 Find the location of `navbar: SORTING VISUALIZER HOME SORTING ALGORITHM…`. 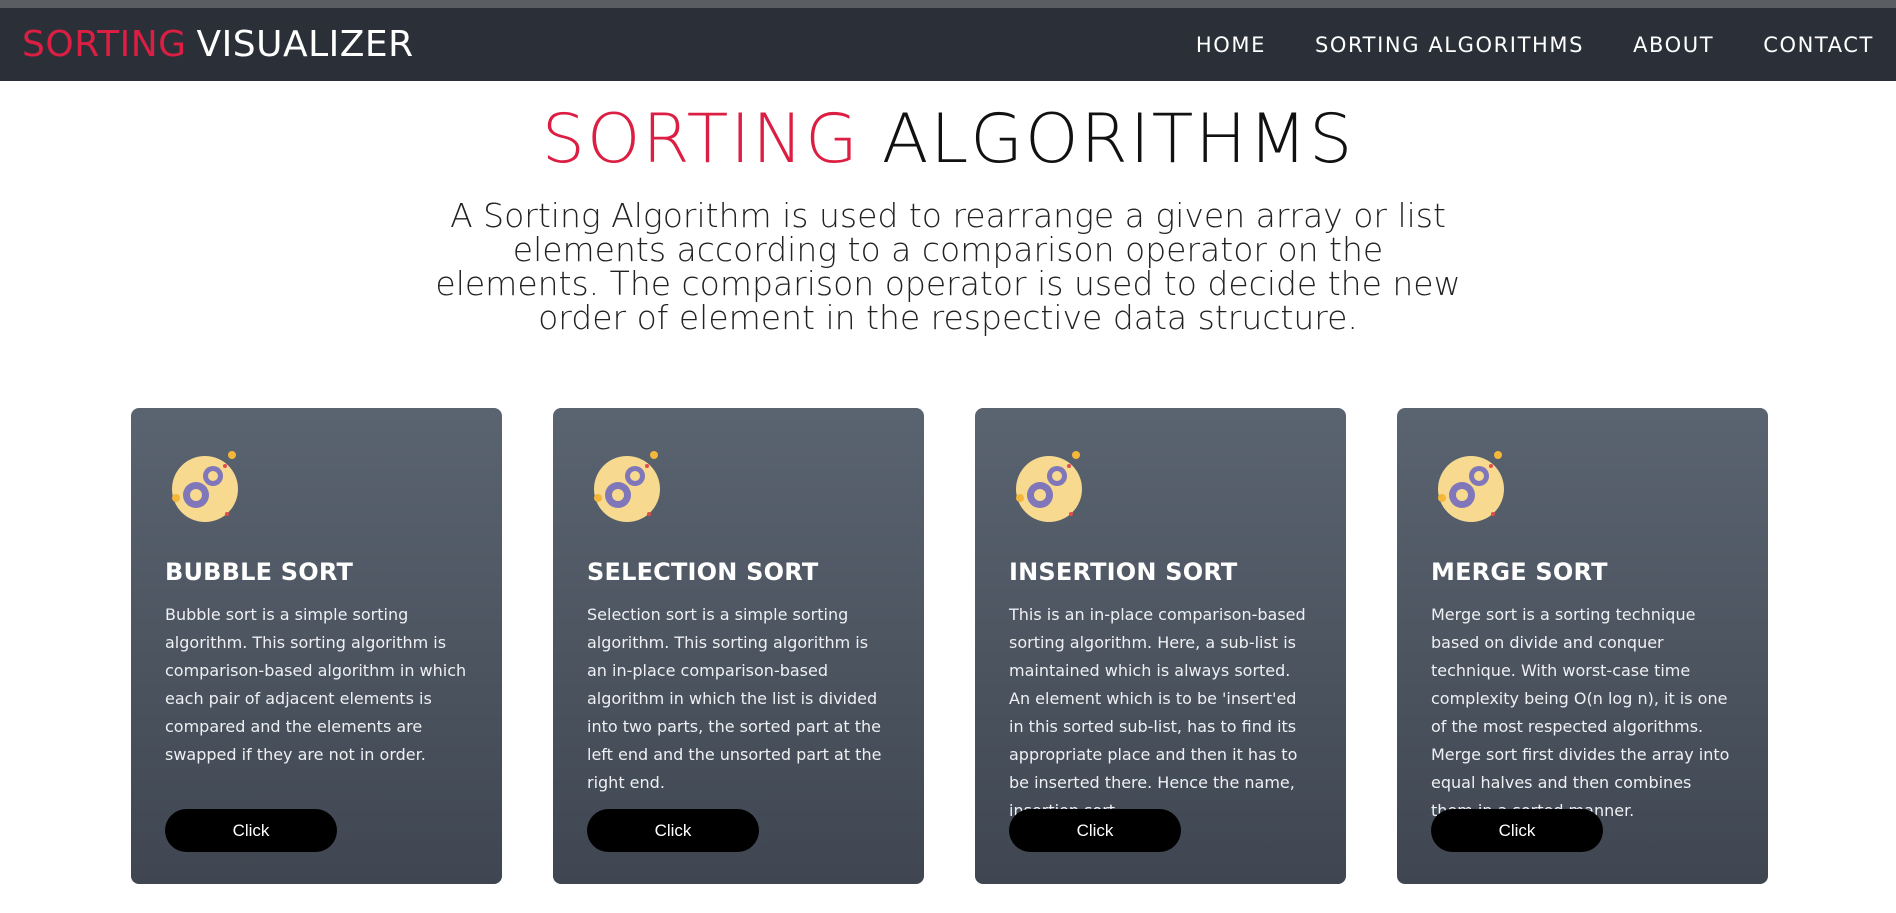

navbar: SORTING VISUALIZER HOME SORTING ALGORITHM… is located at coordinates (948, 44).